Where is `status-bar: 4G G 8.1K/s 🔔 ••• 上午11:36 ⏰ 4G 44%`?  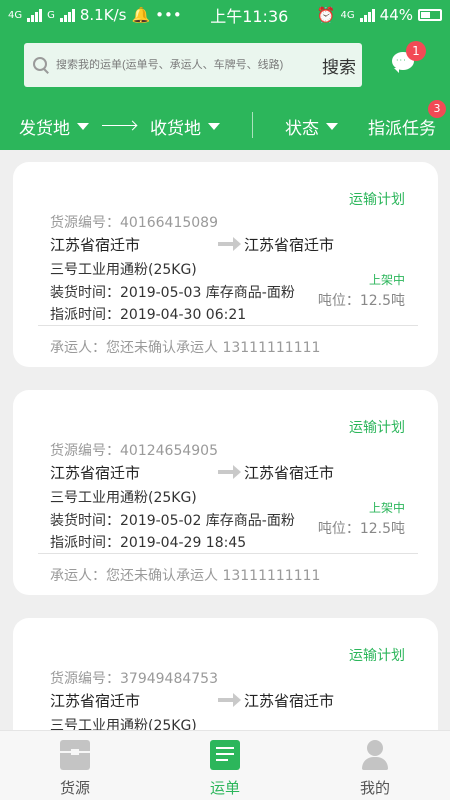
status-bar: 4G G 8.1K/s 🔔 ••• 上午11:36 ⏰ 4G 44% is located at coordinates (225, 15).